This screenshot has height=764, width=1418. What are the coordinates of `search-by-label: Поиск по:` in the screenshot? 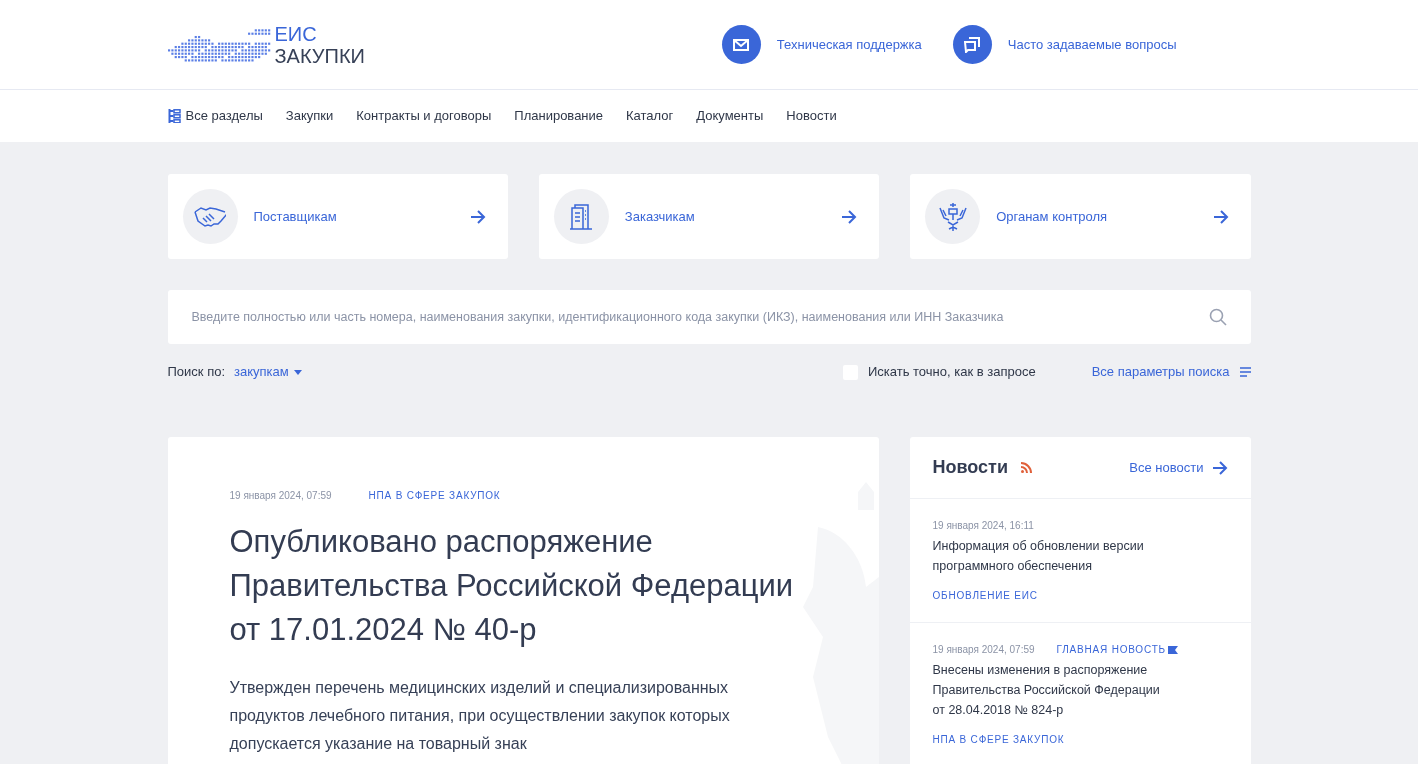 It's located at (196, 372).